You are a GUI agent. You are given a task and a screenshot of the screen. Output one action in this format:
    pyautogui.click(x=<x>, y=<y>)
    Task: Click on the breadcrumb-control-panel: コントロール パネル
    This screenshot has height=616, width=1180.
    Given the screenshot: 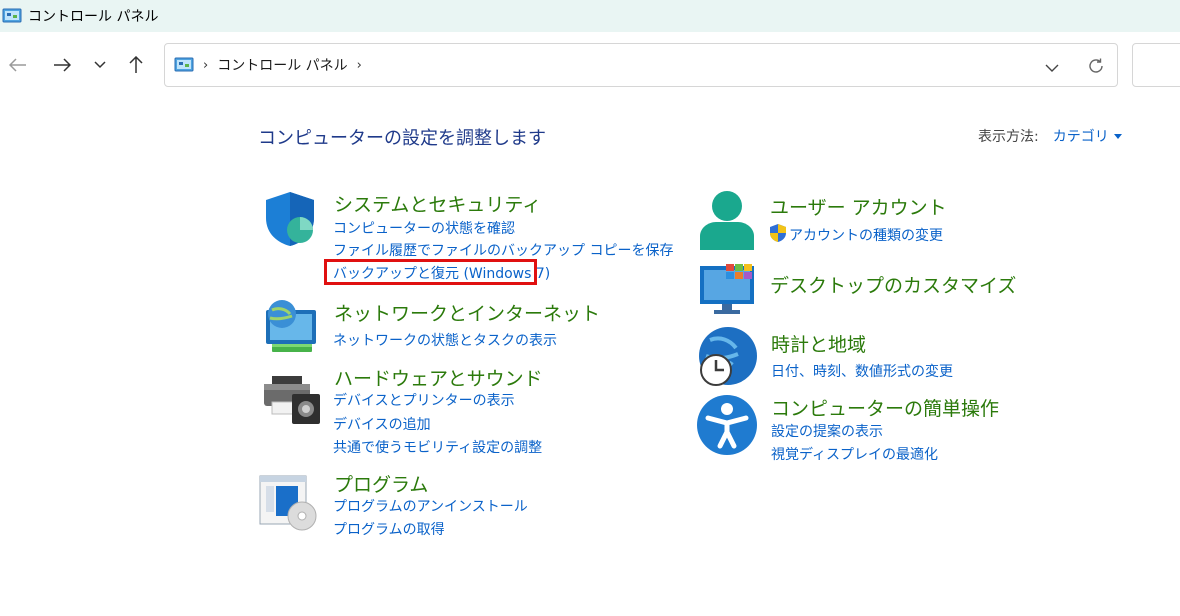 What is the action you would take?
    pyautogui.click(x=282, y=65)
    